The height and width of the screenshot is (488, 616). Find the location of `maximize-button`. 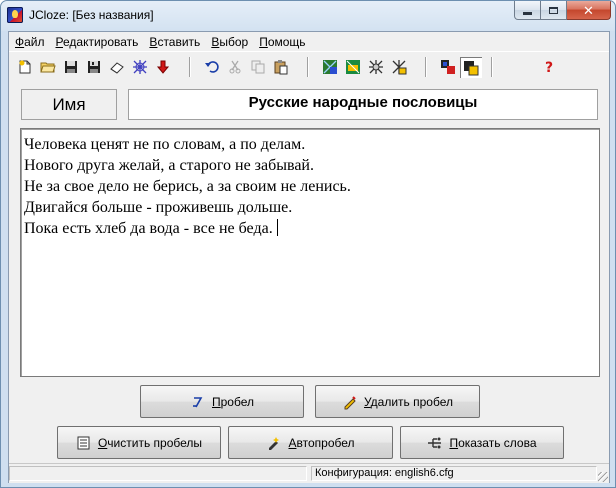

maximize-button is located at coordinates (554, 10).